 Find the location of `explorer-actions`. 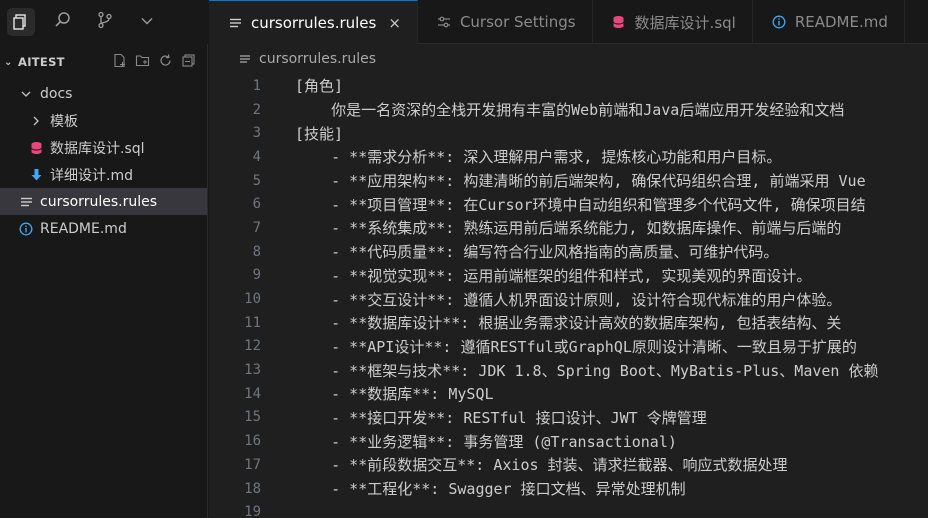

explorer-actions is located at coordinates (159, 62).